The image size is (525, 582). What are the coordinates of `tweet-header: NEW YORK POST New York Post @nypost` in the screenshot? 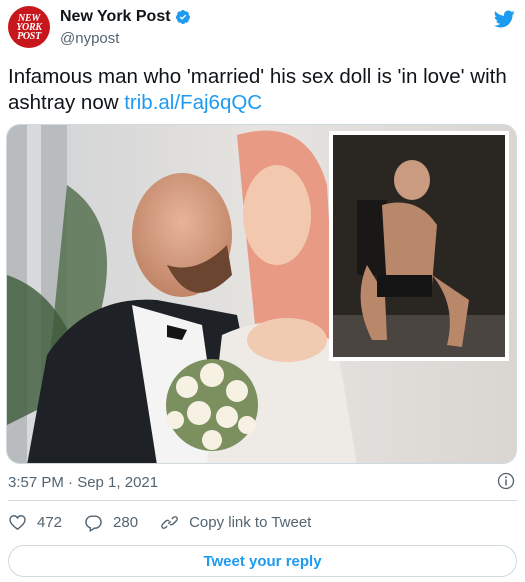 It's located at (262, 28).